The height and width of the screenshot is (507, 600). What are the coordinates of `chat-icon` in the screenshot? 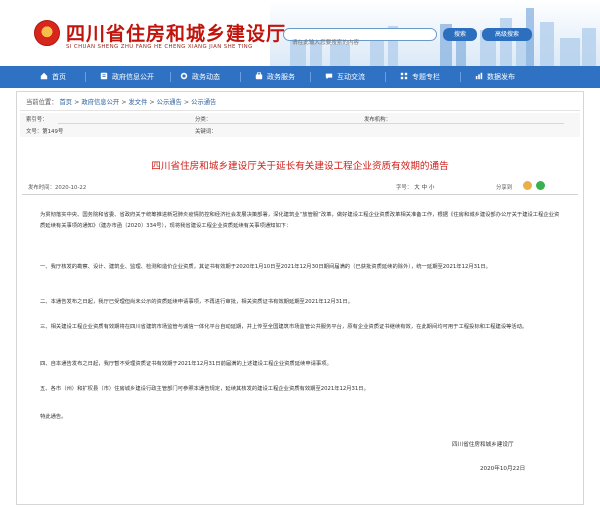 It's located at (329, 76).